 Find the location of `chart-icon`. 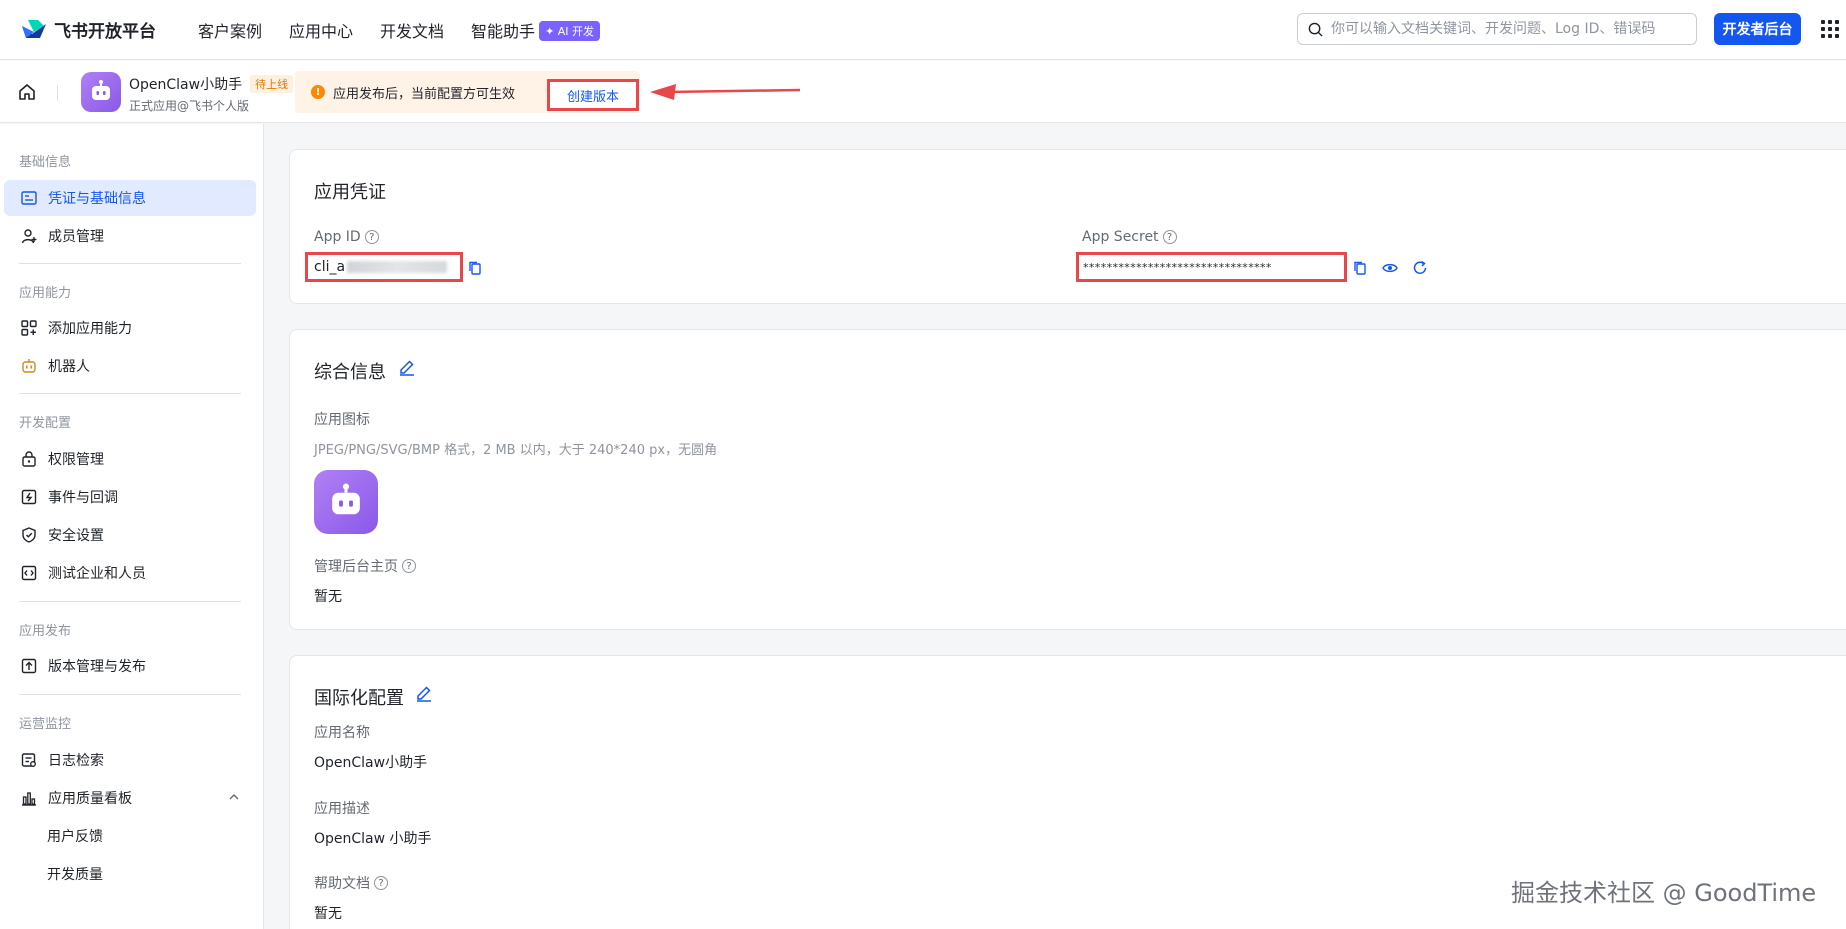

chart-icon is located at coordinates (29, 798).